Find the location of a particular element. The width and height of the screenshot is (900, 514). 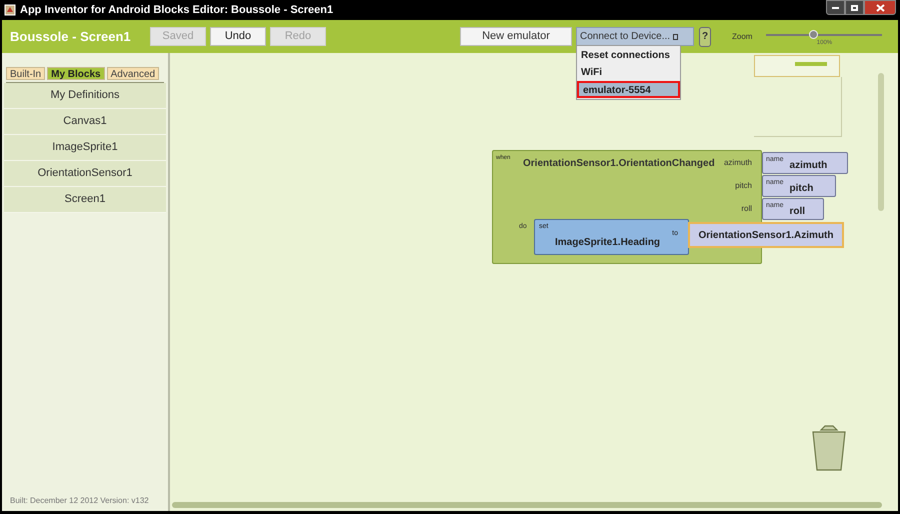

slider-thumb is located at coordinates (813, 34).